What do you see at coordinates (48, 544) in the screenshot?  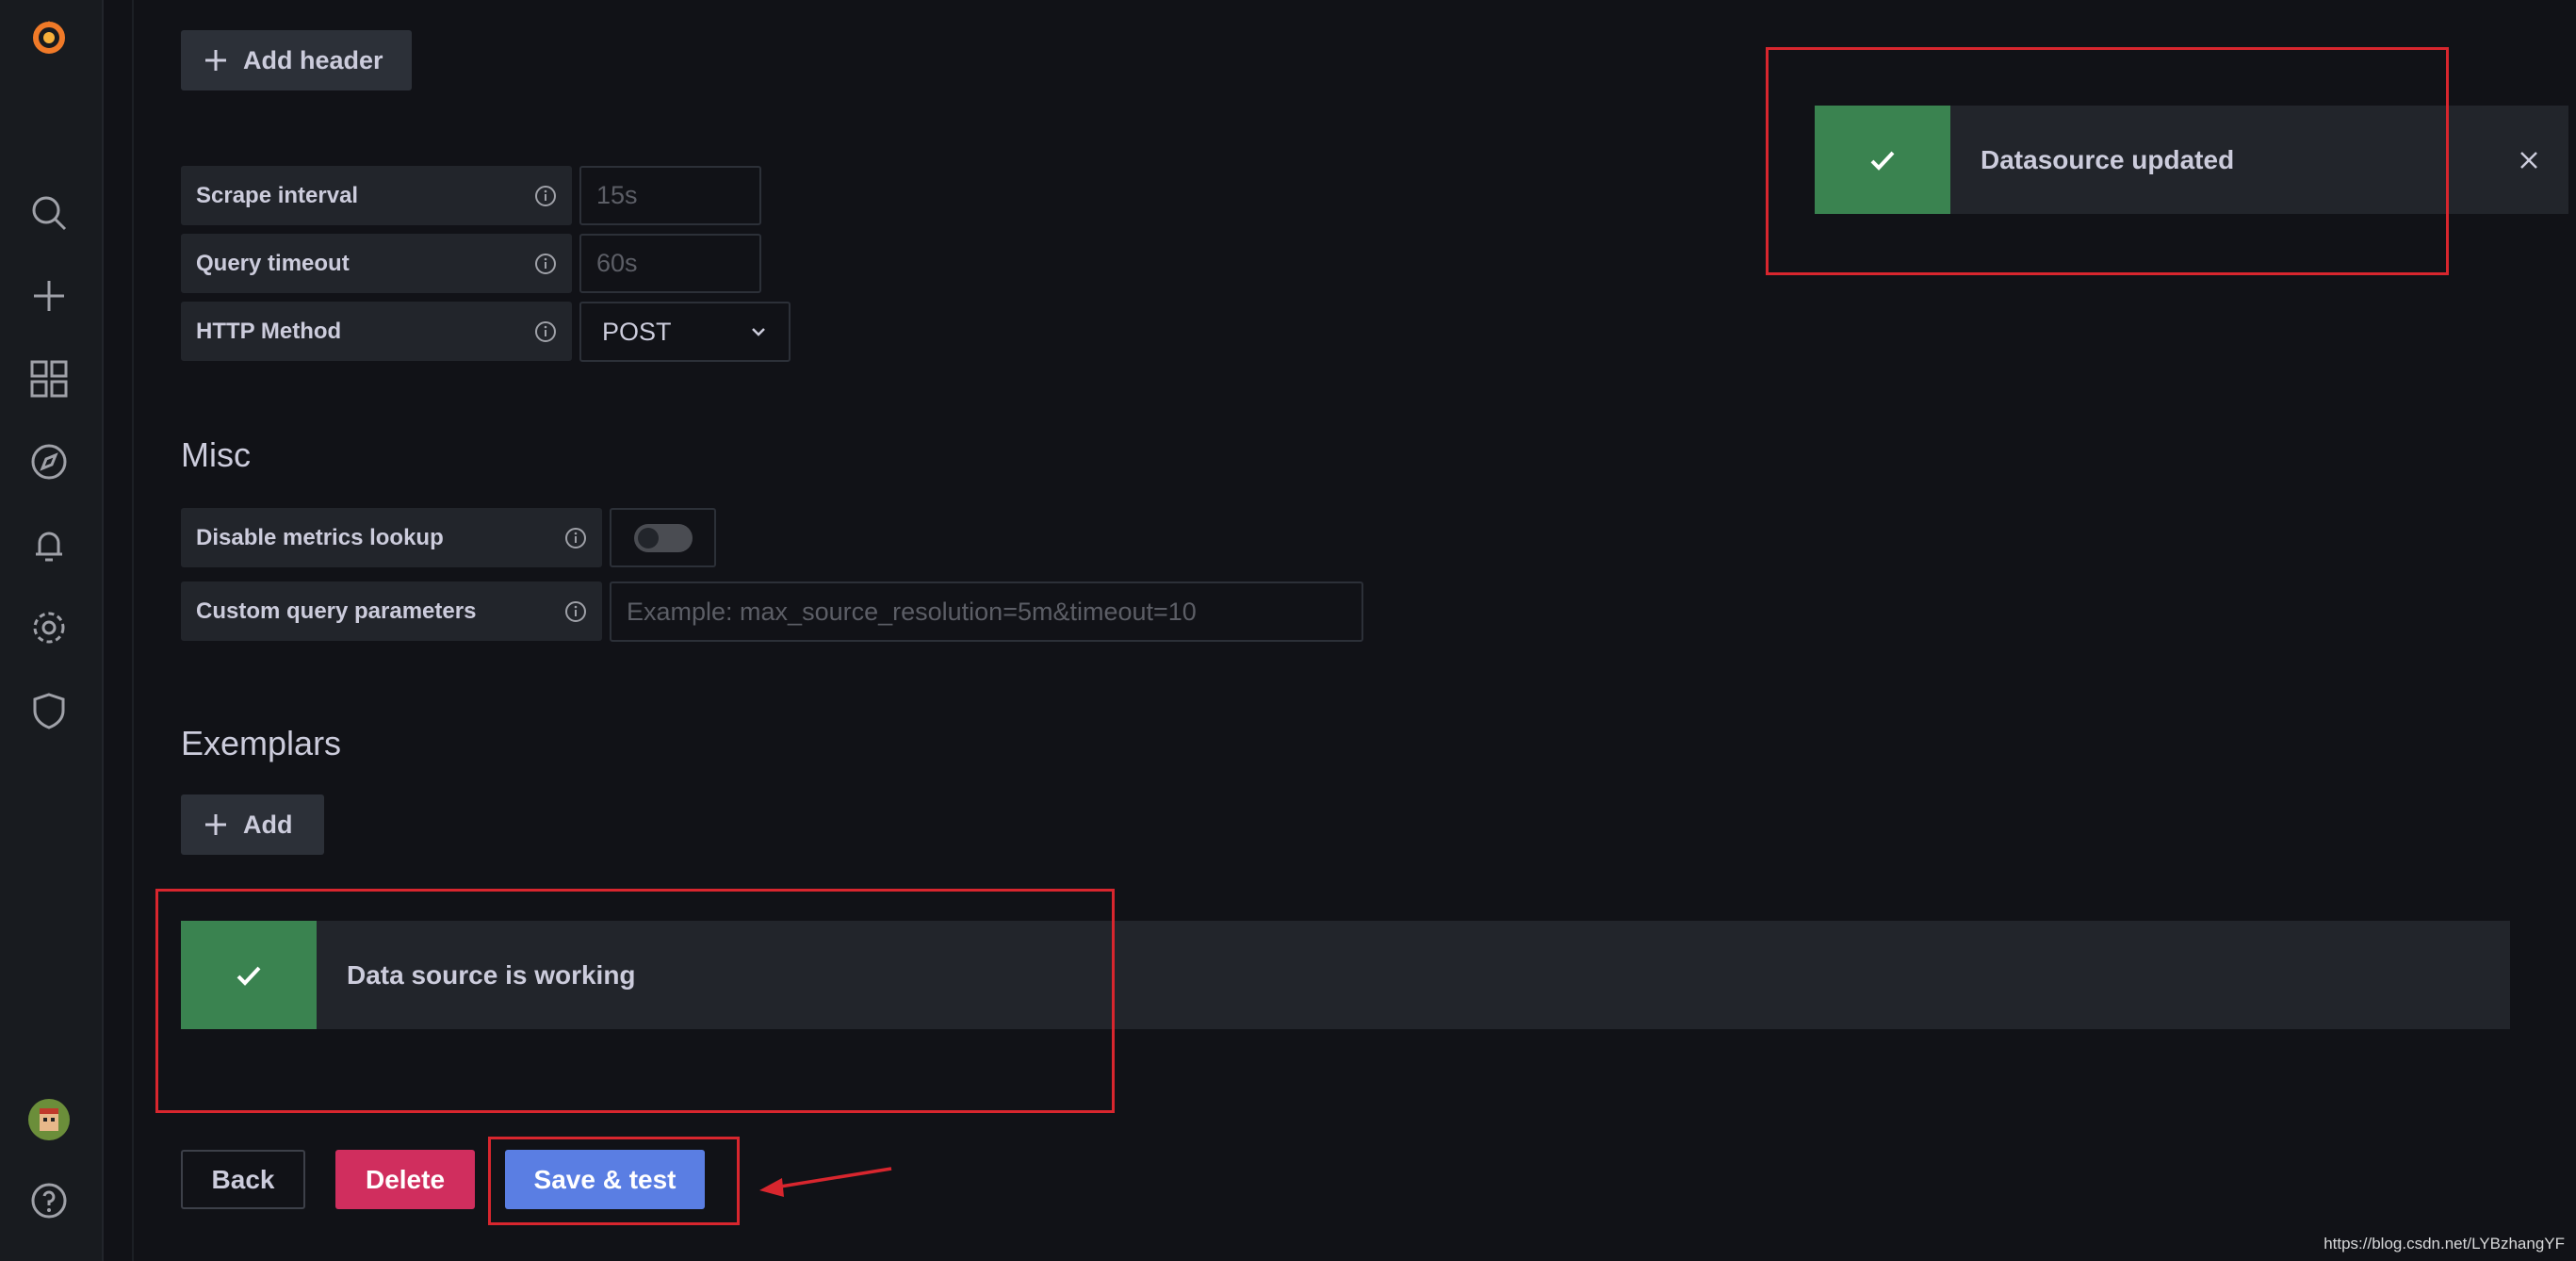 I see `alerting-icon` at bounding box center [48, 544].